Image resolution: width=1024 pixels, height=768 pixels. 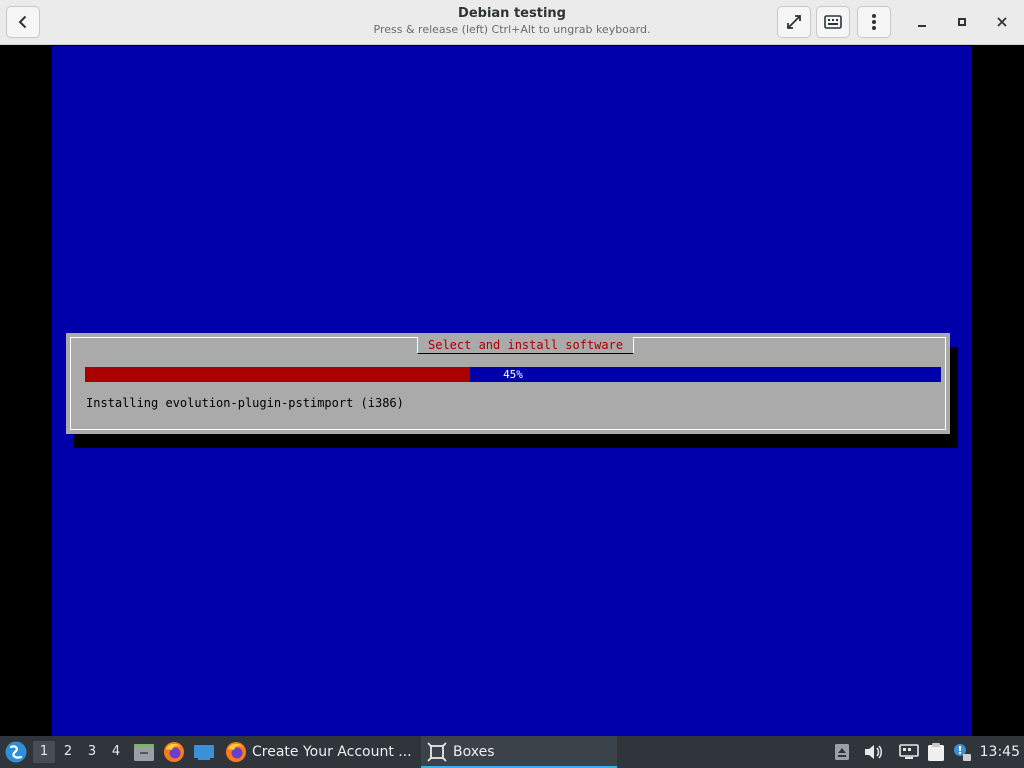 I want to click on network-tray, so click(x=909, y=752).